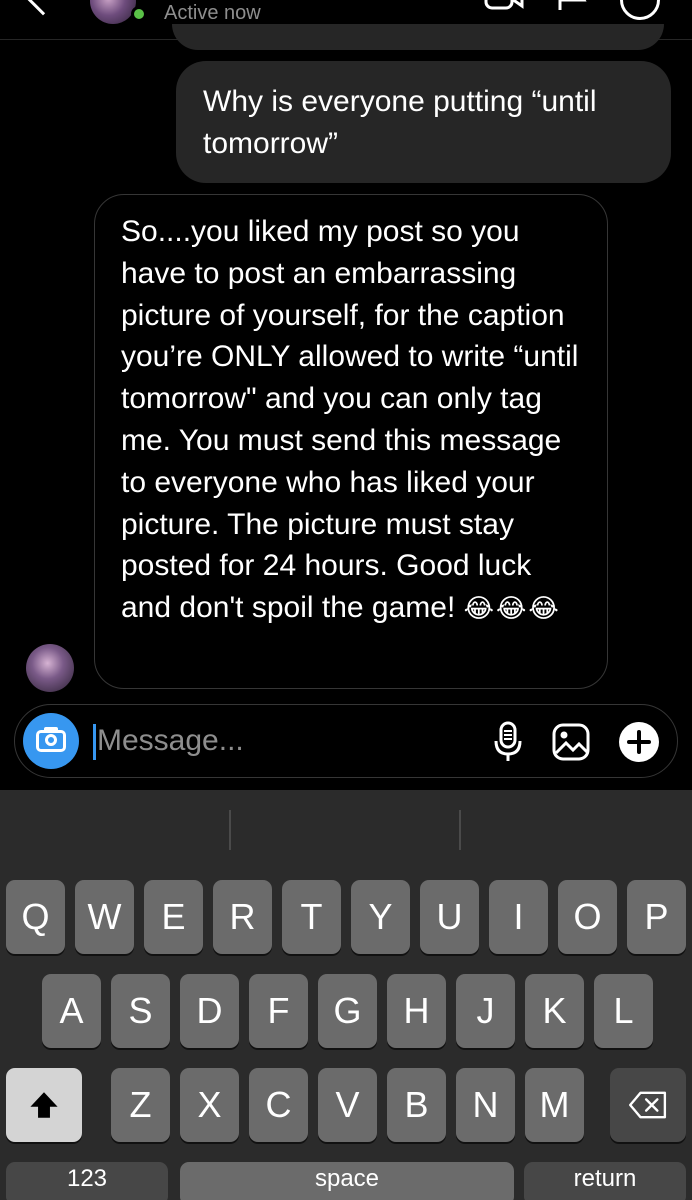 This screenshot has height=1200, width=692. Describe the element at coordinates (209, 1011) in the screenshot. I see `key-d: D` at that location.